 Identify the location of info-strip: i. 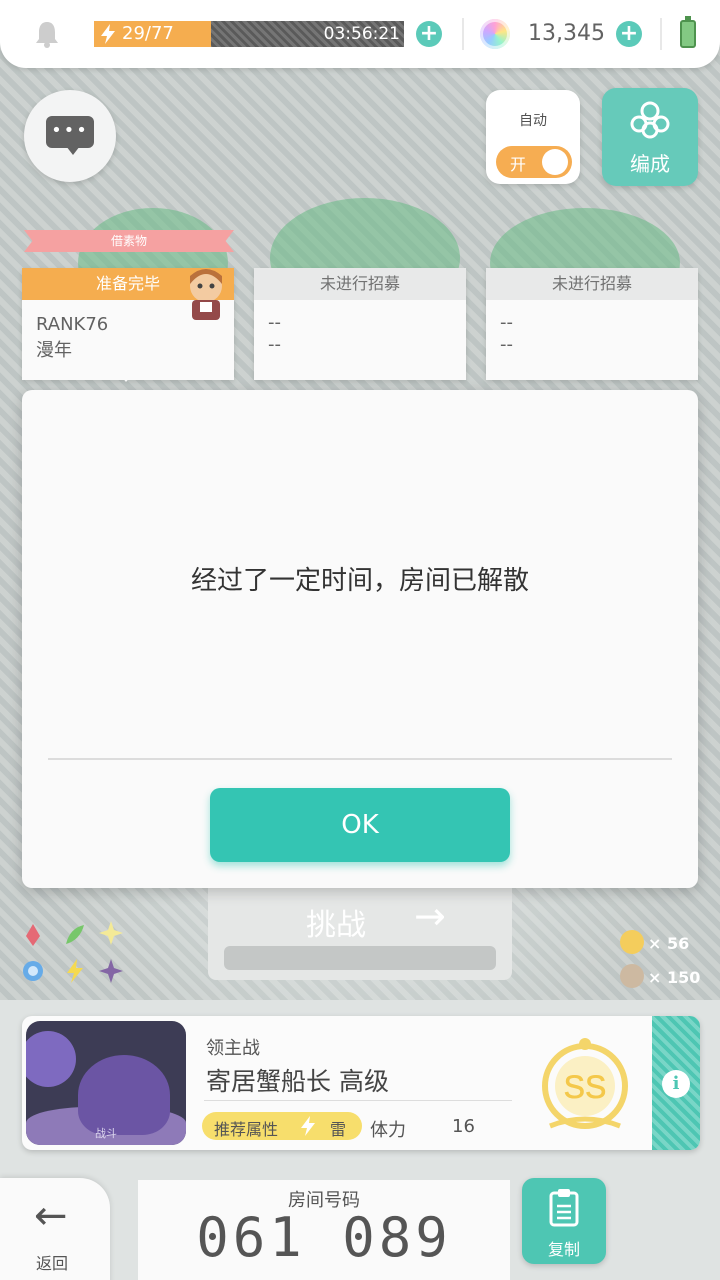
(676, 1083).